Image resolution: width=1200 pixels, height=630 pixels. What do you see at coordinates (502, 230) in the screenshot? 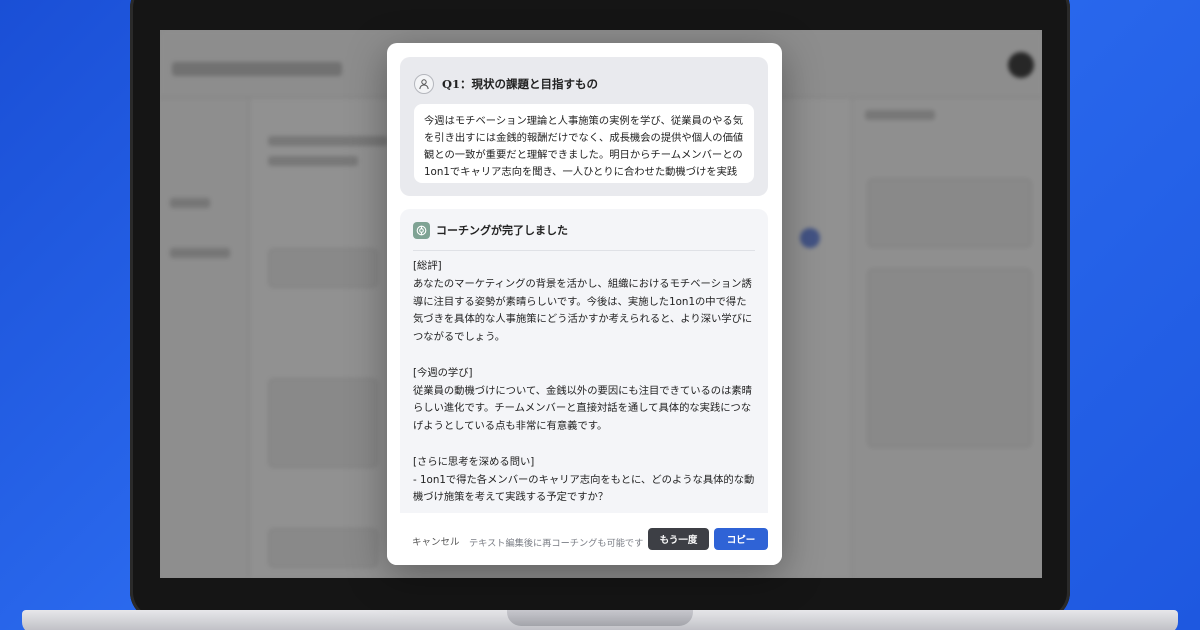
I see `result-title: コーチングが完了しました` at bounding box center [502, 230].